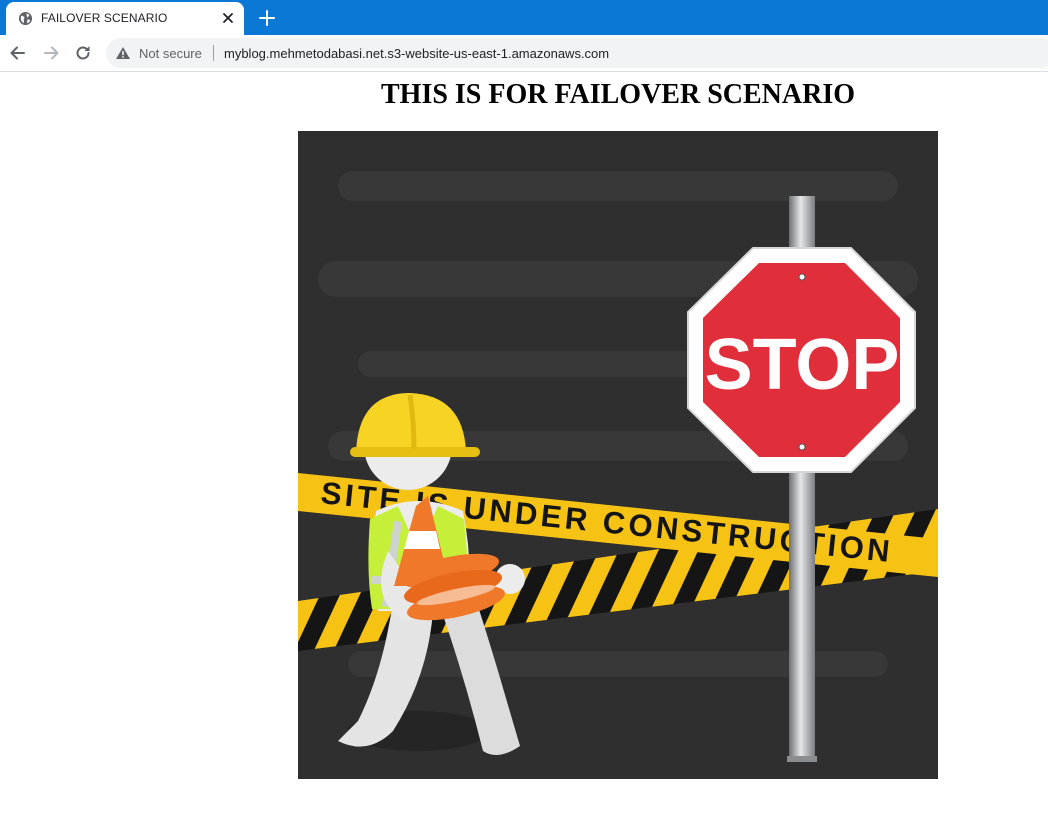 Image resolution: width=1048 pixels, height=827 pixels. I want to click on security-label: Not secure, so click(170, 53).